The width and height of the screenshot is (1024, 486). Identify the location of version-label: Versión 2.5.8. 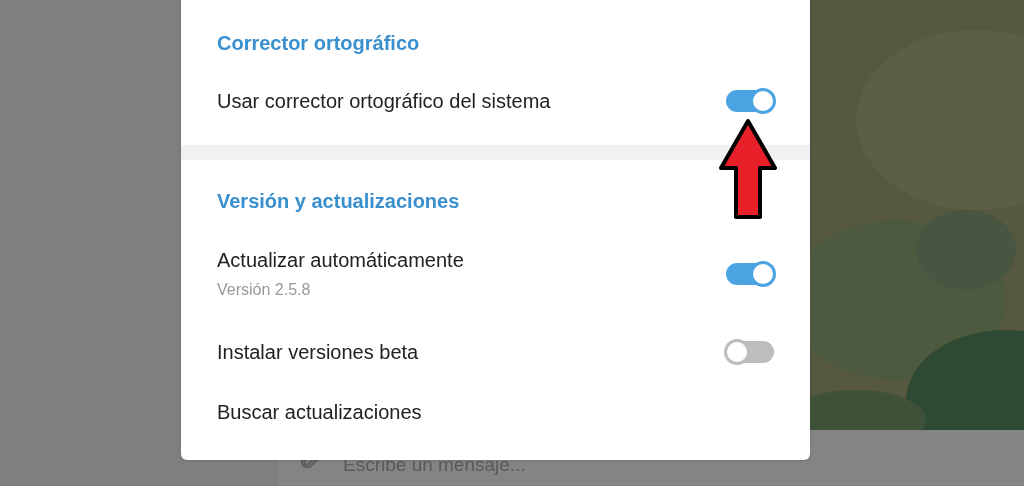
(264, 290).